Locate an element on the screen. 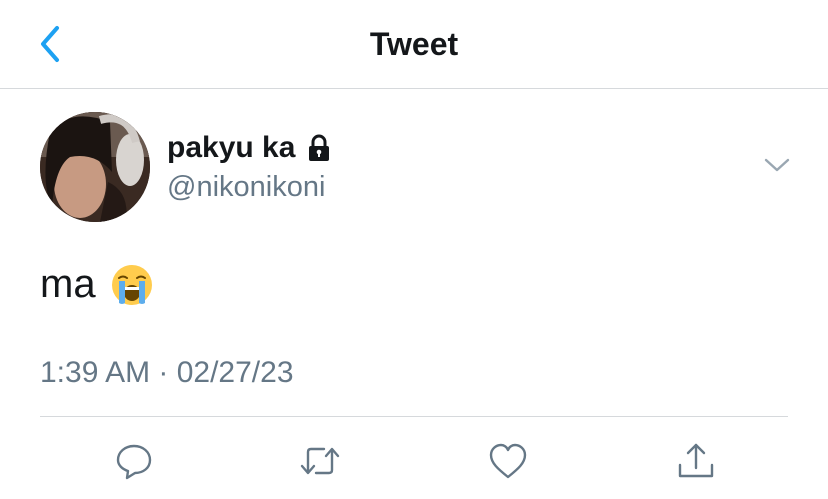 The height and width of the screenshot is (499, 828). display-name-row: pakyu ka is located at coordinates (250, 148).